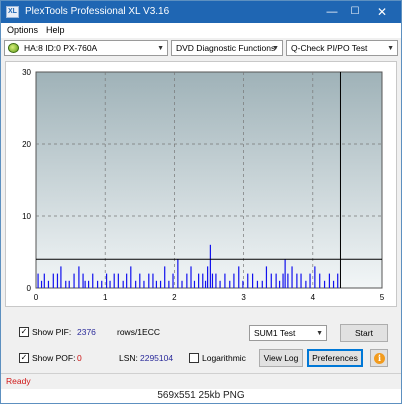 The image size is (402, 404). I want to click on view-log-button: View Log, so click(281, 358).